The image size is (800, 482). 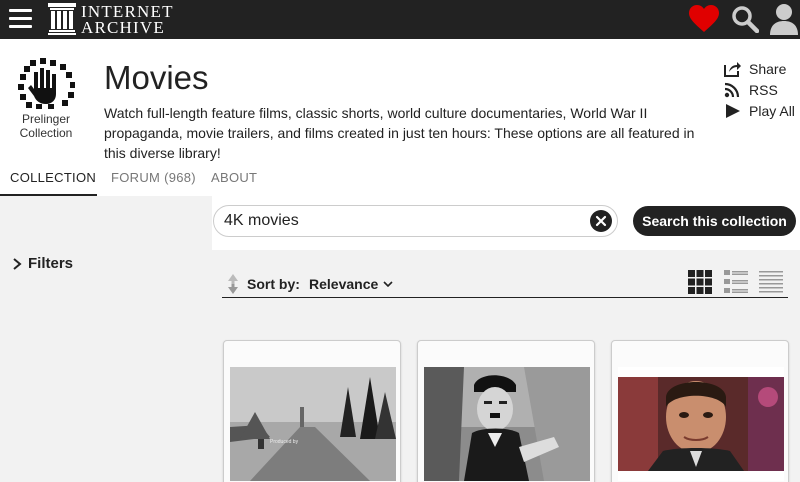 I want to click on logo-text-line-1: Prelinger, so click(x=46, y=119).